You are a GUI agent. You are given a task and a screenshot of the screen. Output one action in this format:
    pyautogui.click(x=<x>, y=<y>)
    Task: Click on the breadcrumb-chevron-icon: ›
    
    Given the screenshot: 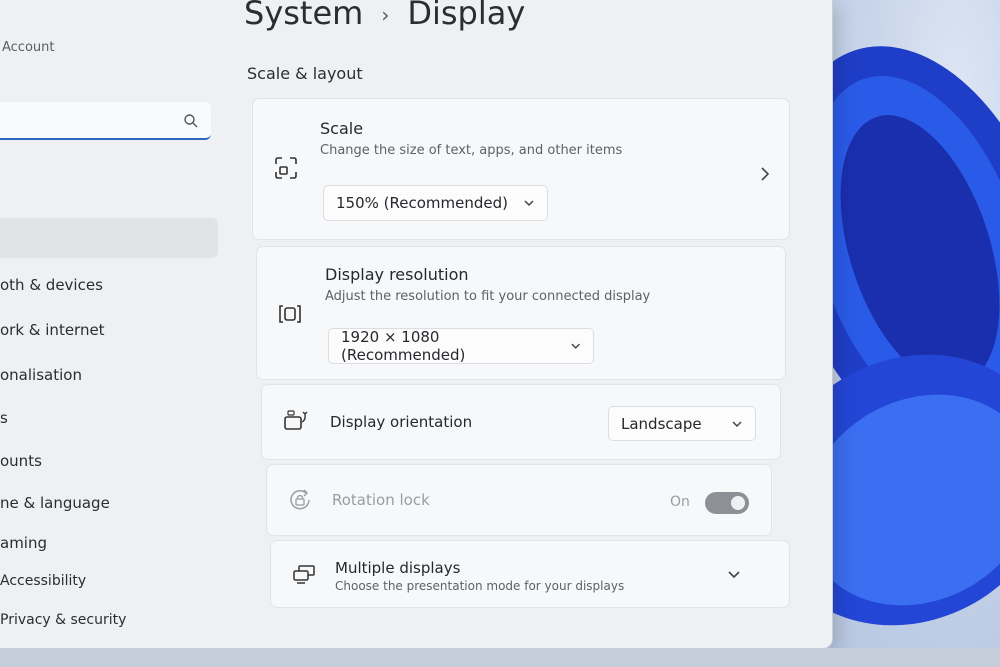 What is the action you would take?
    pyautogui.click(x=385, y=15)
    